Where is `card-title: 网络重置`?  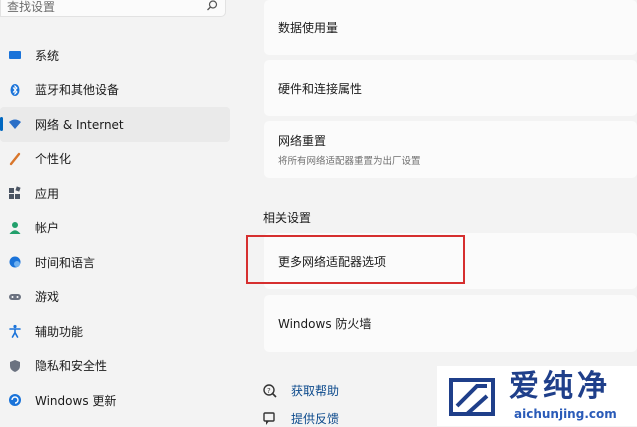 card-title: 网络重置 is located at coordinates (302, 141).